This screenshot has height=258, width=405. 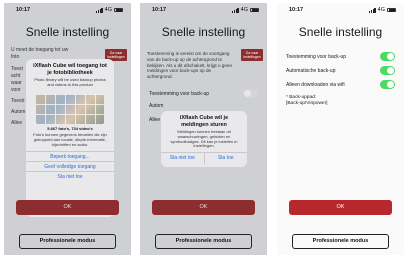 What do you see at coordinates (204, 121) in the screenshot?
I see `alert-title: iXflash Cube wil je meldingen sturen` at bounding box center [204, 121].